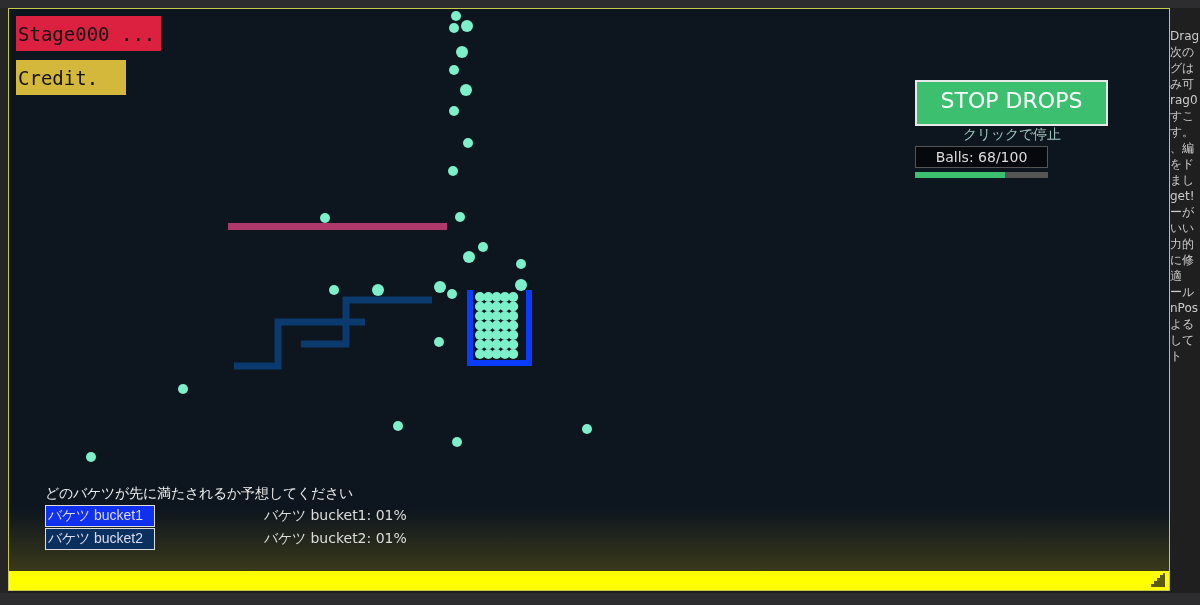 Image resolution: width=1200 pixels, height=605 pixels. What do you see at coordinates (1184, 308) in the screenshot?
I see `panel-text: nPos` at bounding box center [1184, 308].